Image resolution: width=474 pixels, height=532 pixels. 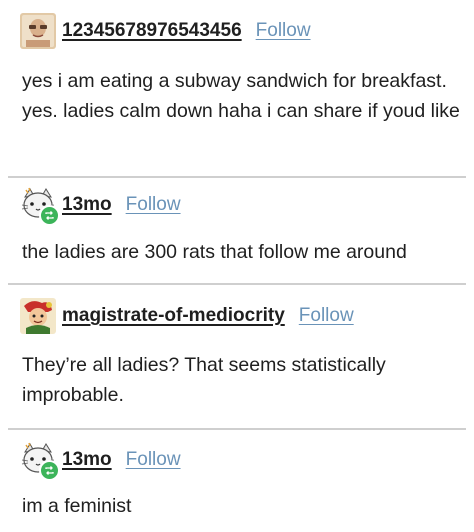 What do you see at coordinates (38, 31) in the screenshot?
I see `portrait-avatar-icon` at bounding box center [38, 31].